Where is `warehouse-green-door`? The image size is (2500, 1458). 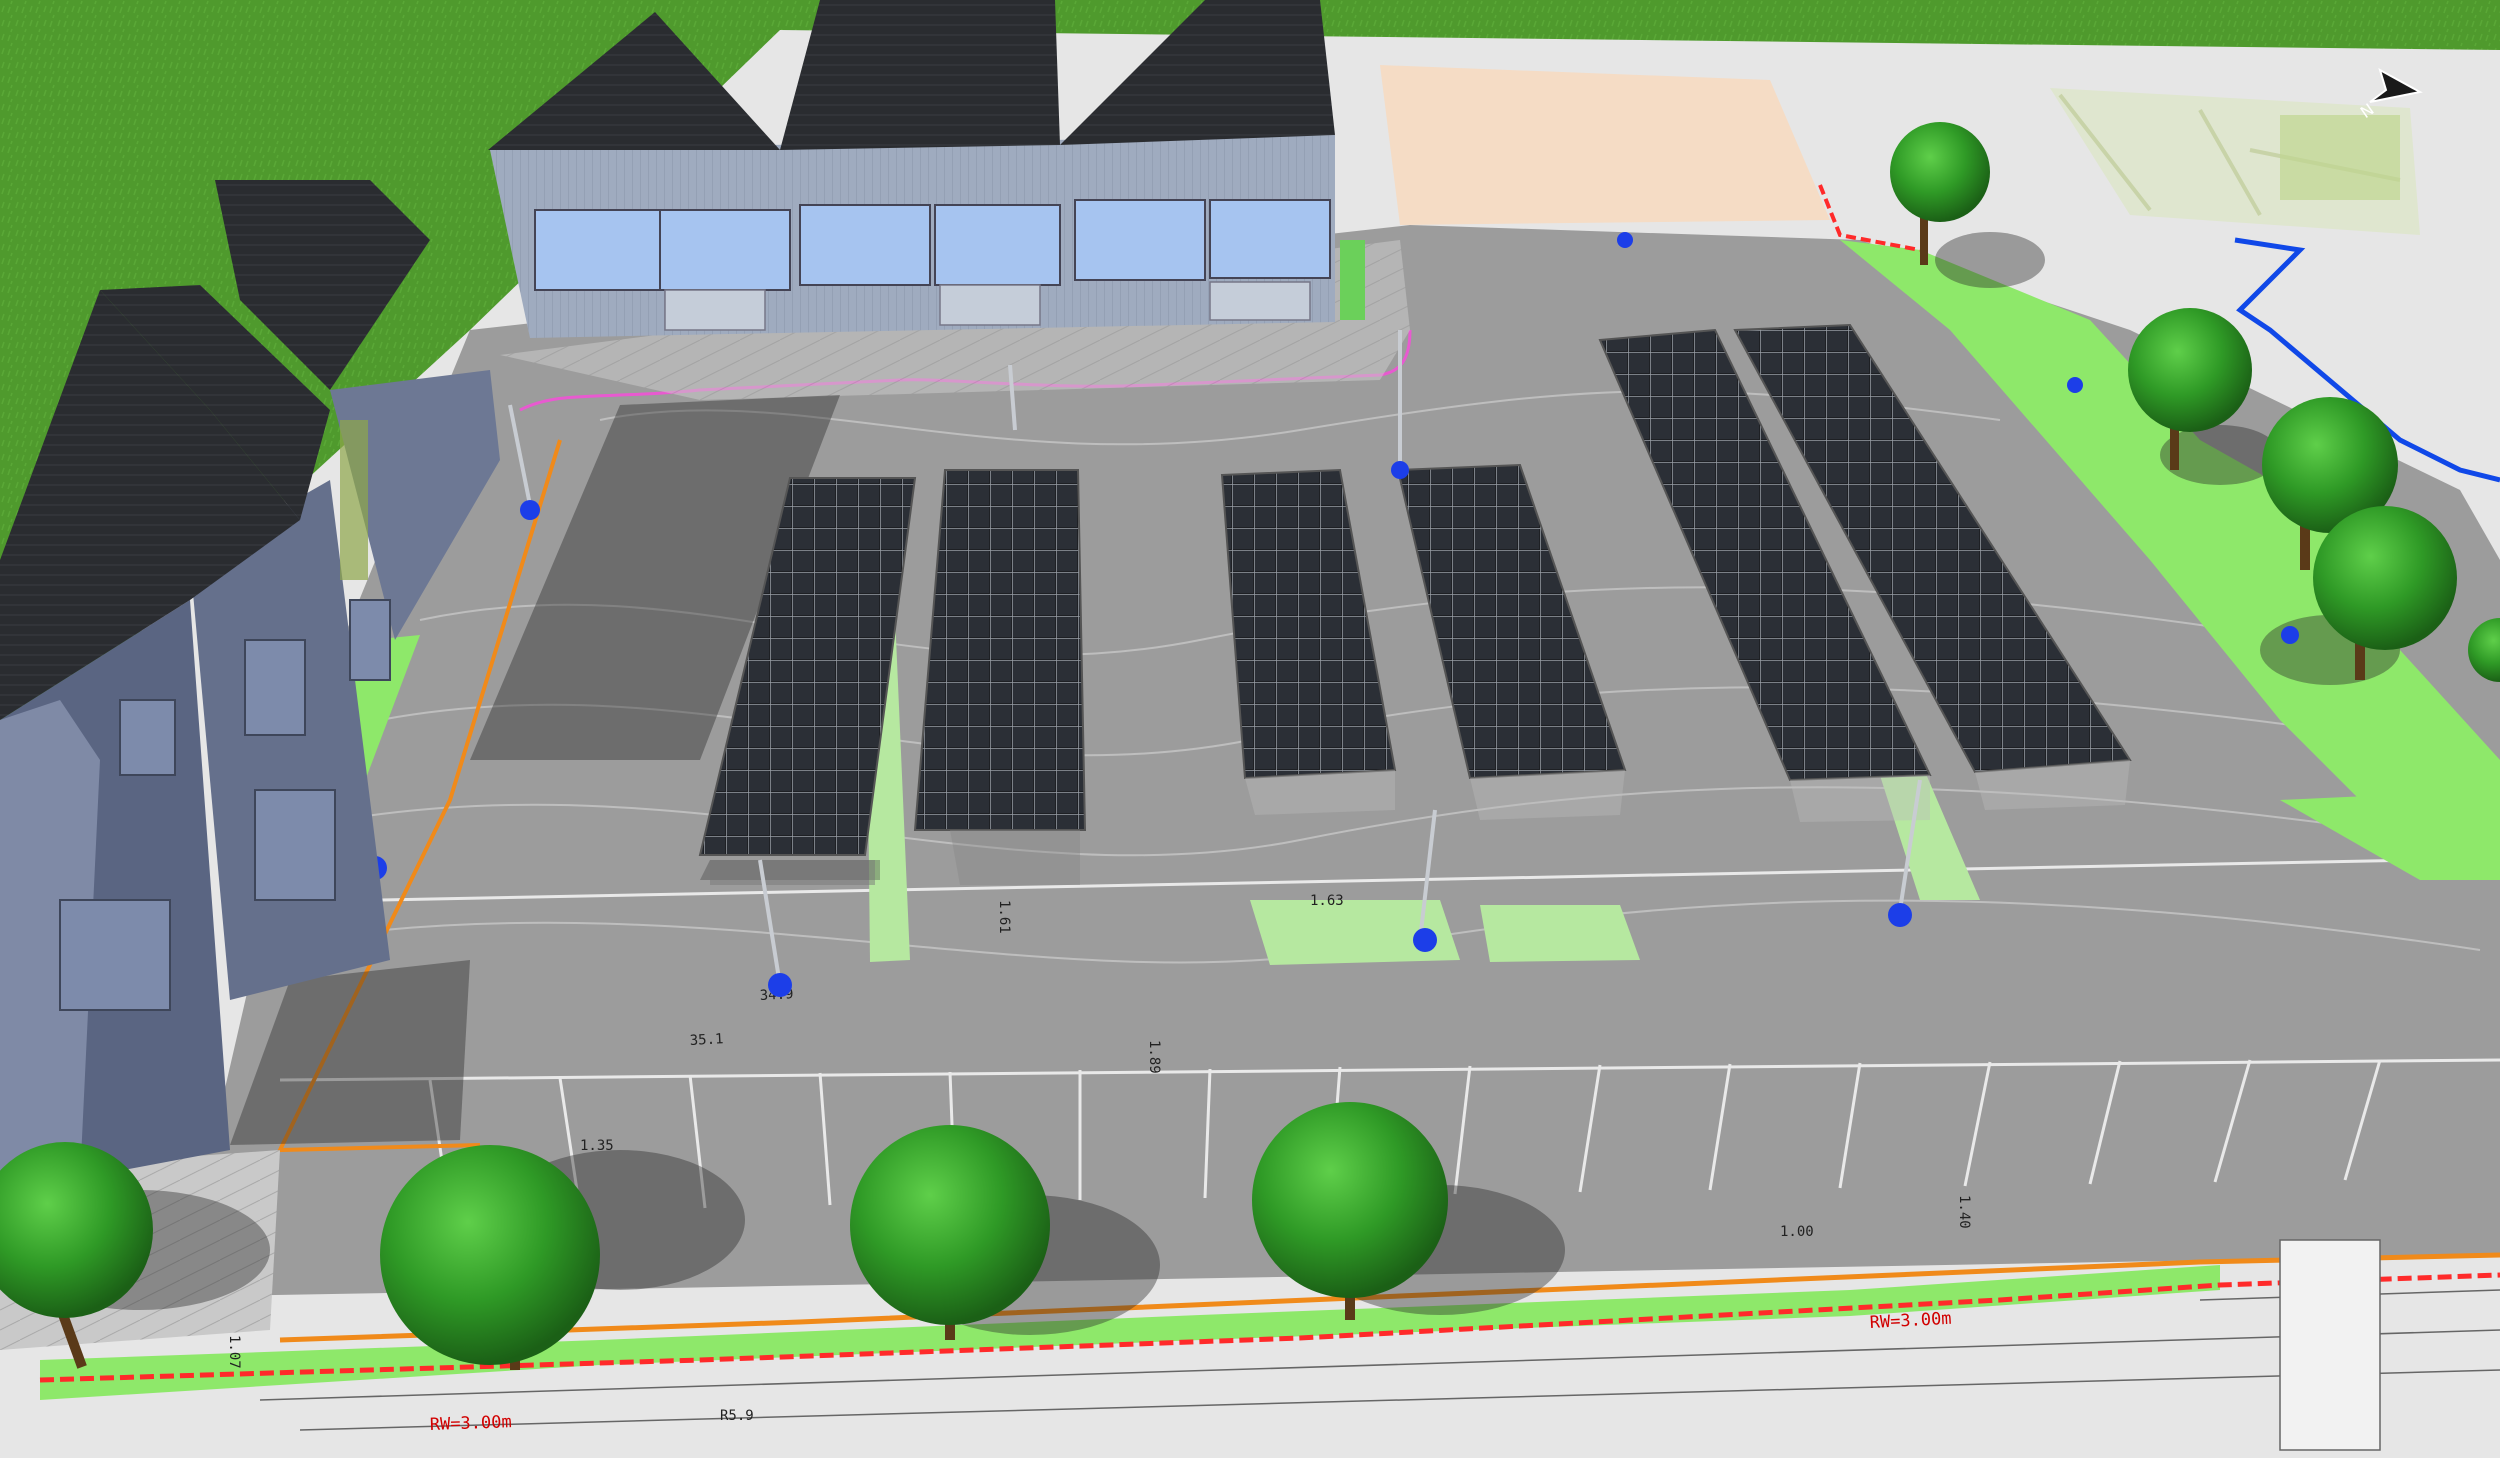
warehouse-green-door is located at coordinates (1352, 280).